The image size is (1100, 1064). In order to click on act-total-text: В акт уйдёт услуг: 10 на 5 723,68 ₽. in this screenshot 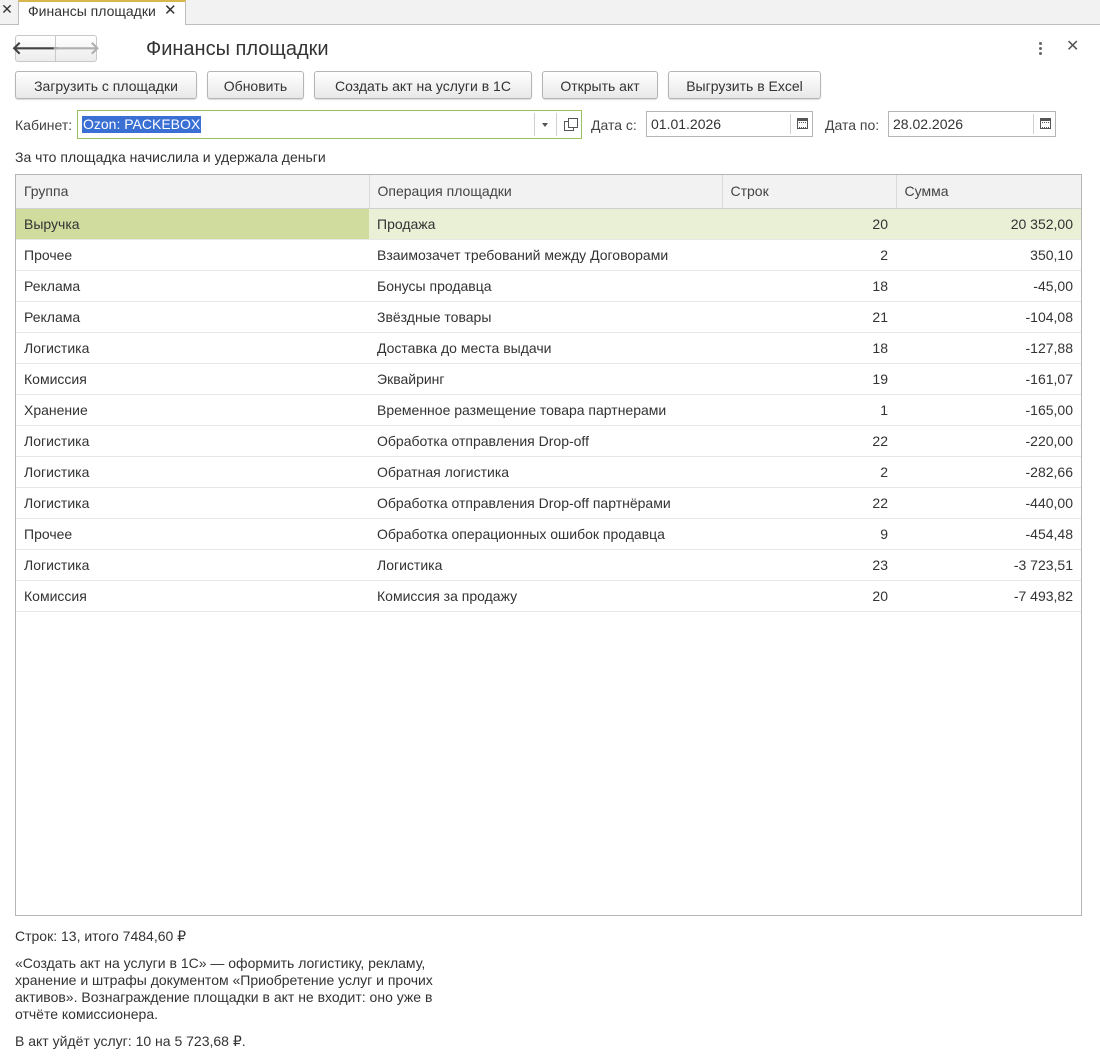, I will do `click(130, 1041)`.